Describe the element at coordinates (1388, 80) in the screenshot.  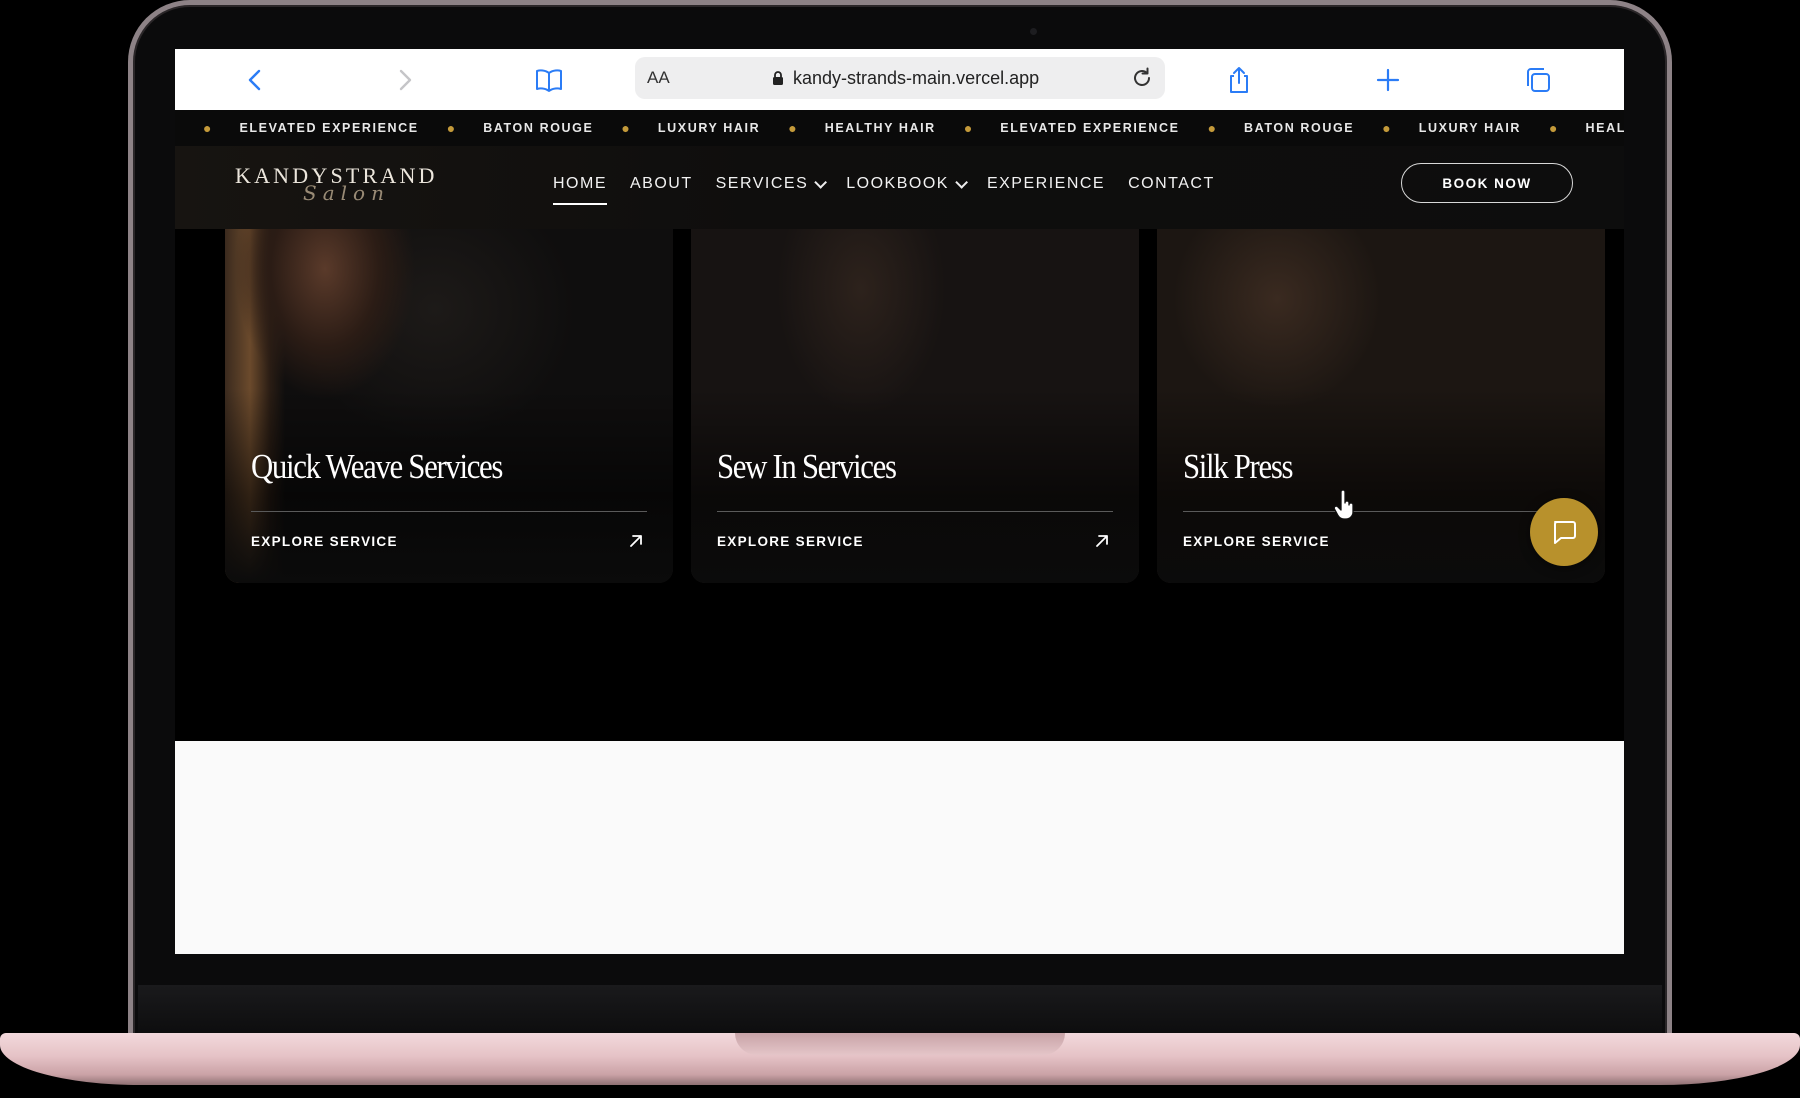
I see `new-tab-icon` at that location.